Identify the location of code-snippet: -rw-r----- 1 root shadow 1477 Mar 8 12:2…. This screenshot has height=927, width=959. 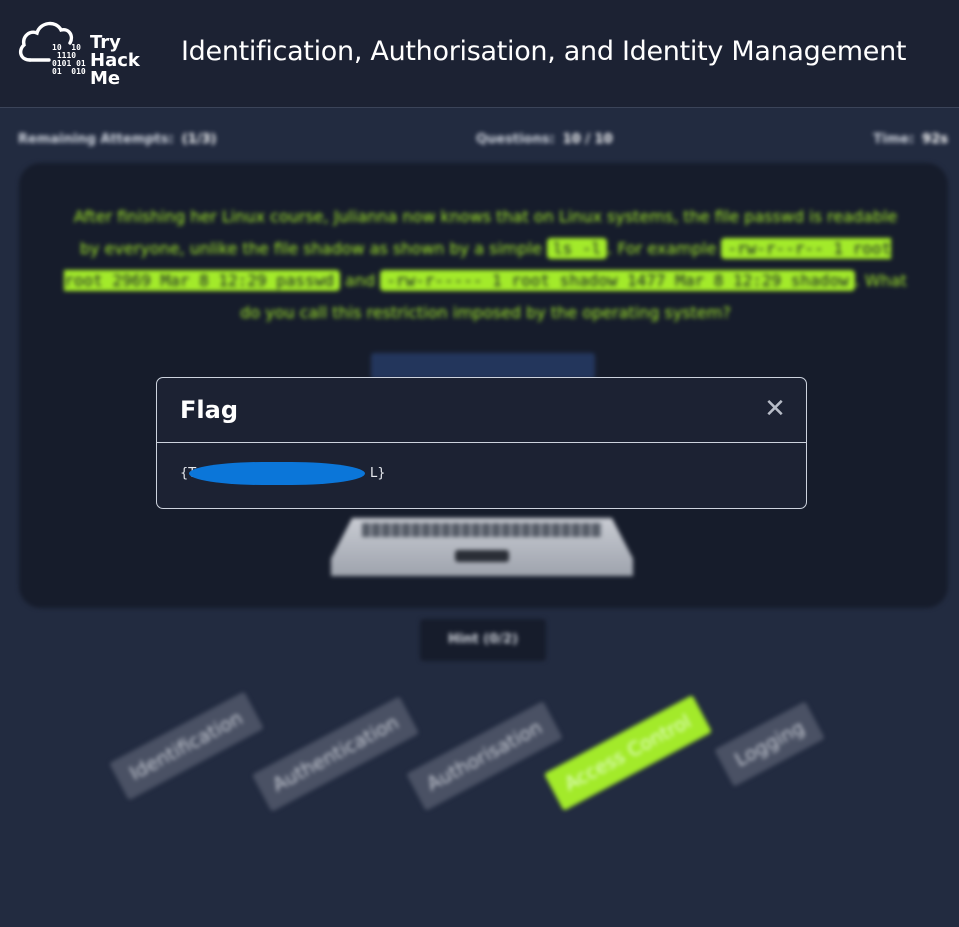
(617, 280).